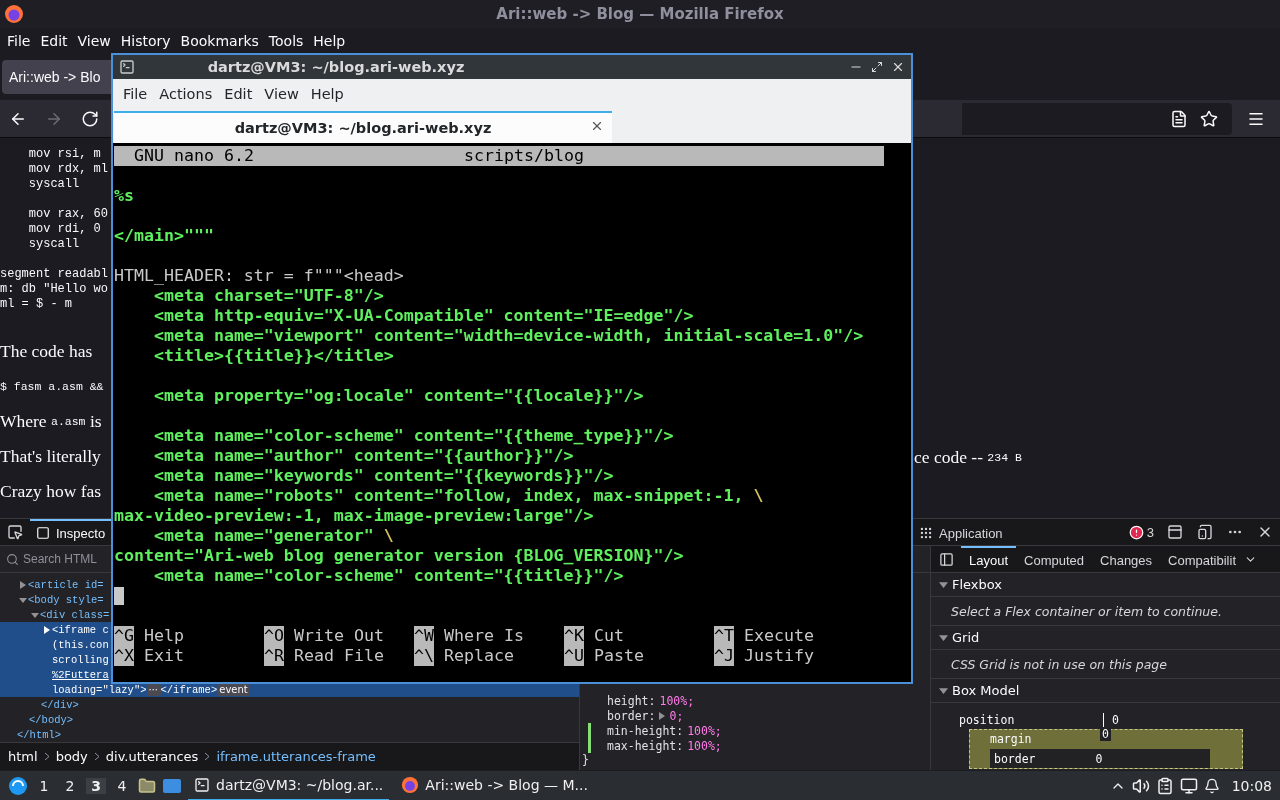 This screenshot has height=800, width=1280. I want to click on code-line: m: db "Hello wo, so click(55, 289).